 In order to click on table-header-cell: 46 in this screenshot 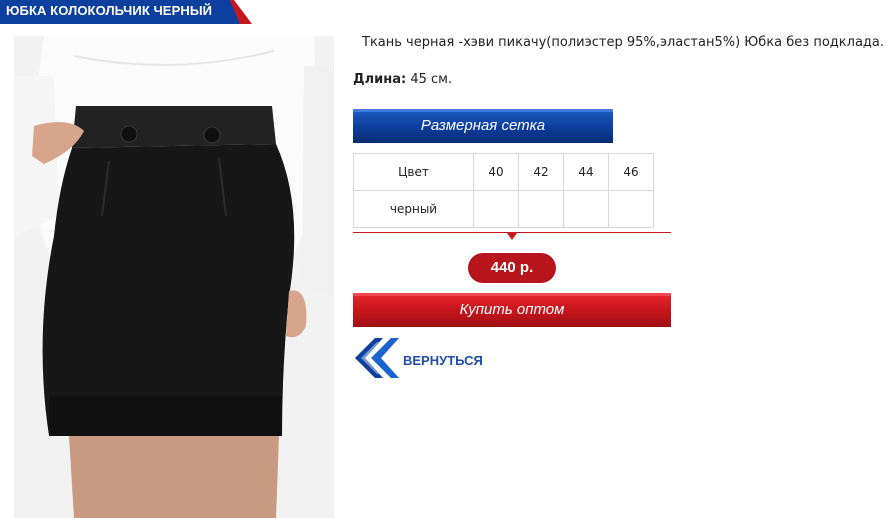, I will do `click(631, 172)`.